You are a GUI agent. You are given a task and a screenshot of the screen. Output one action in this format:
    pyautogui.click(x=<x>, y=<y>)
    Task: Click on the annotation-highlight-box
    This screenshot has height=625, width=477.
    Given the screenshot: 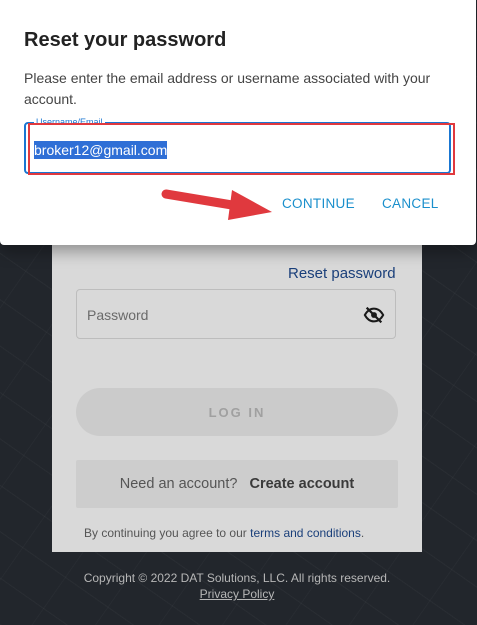 What is the action you would take?
    pyautogui.click(x=241, y=149)
    